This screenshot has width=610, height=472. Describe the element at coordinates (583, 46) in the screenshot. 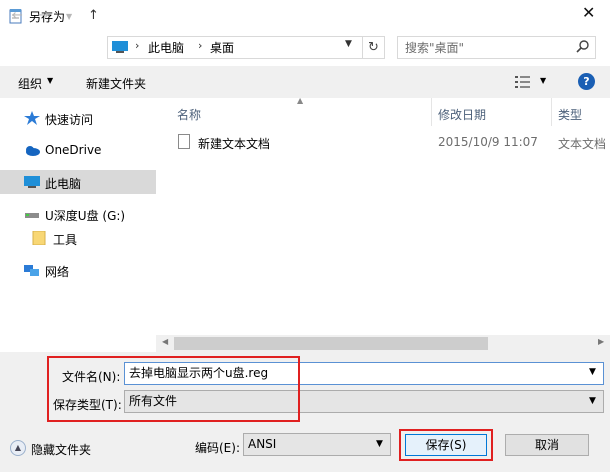

I see `search-icon` at that location.